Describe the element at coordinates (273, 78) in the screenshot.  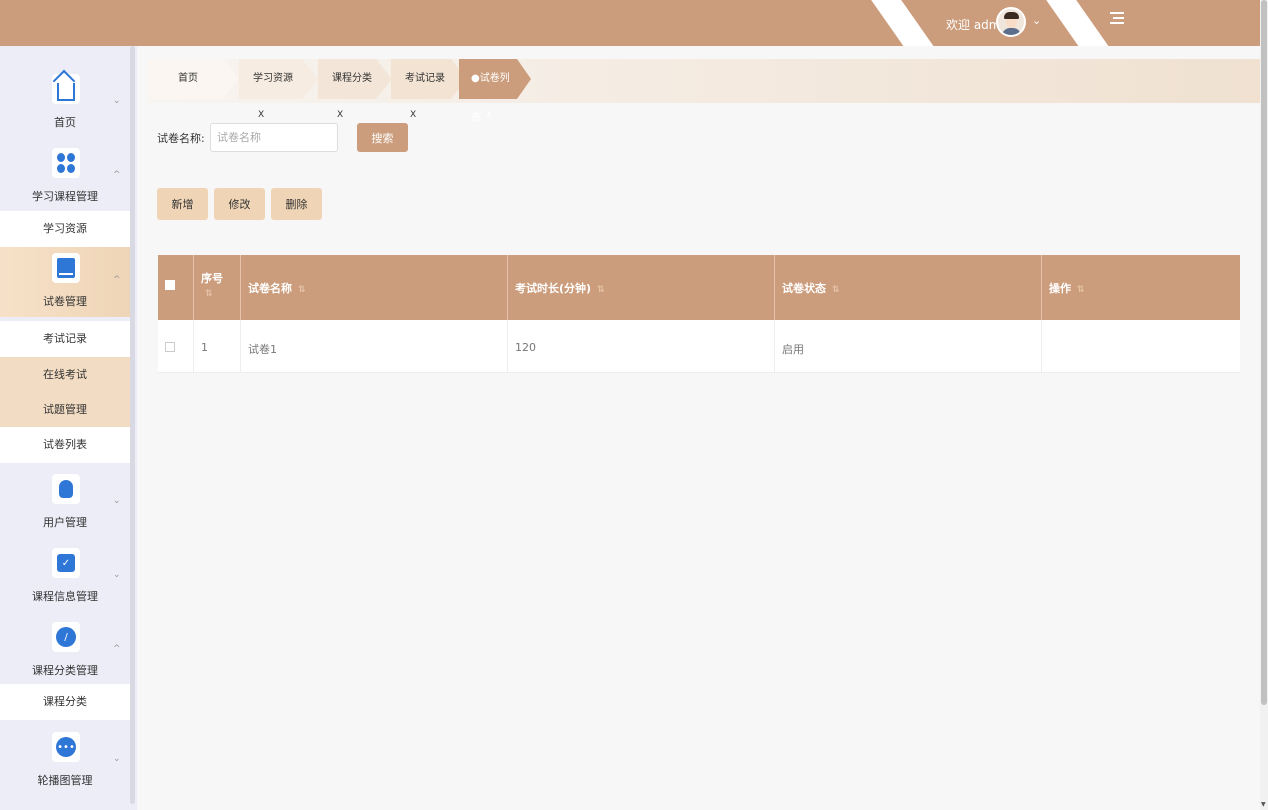
I see `tab-label: 学习资源` at that location.